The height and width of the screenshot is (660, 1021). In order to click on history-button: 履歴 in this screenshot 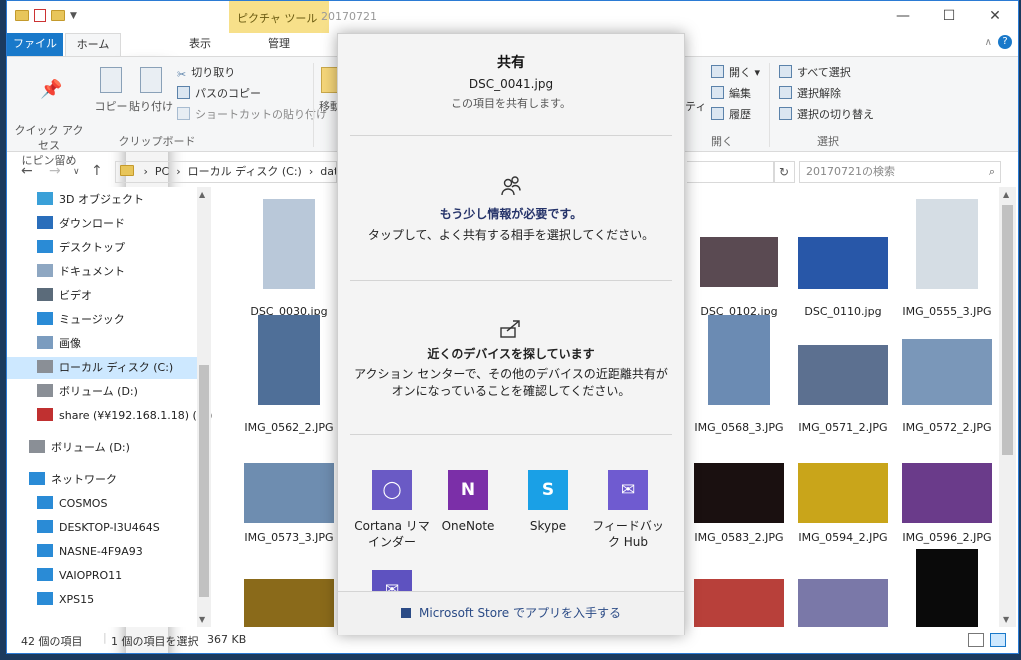, I will do `click(731, 115)`.